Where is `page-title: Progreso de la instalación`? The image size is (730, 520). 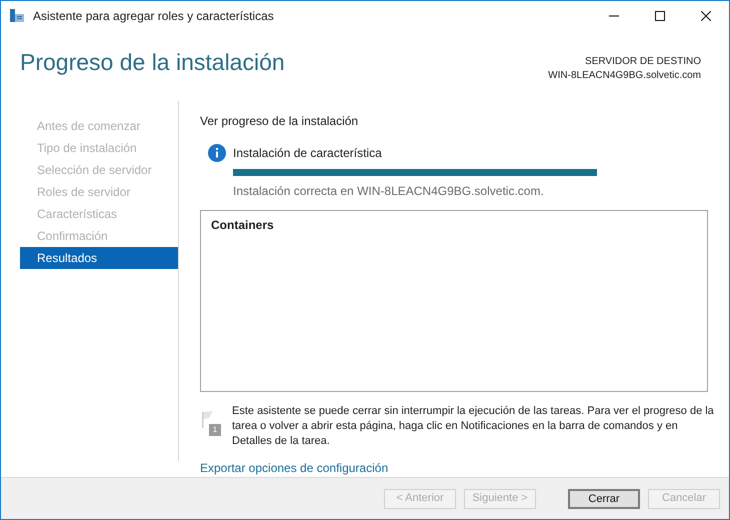 page-title: Progreso de la instalación is located at coordinates (152, 62).